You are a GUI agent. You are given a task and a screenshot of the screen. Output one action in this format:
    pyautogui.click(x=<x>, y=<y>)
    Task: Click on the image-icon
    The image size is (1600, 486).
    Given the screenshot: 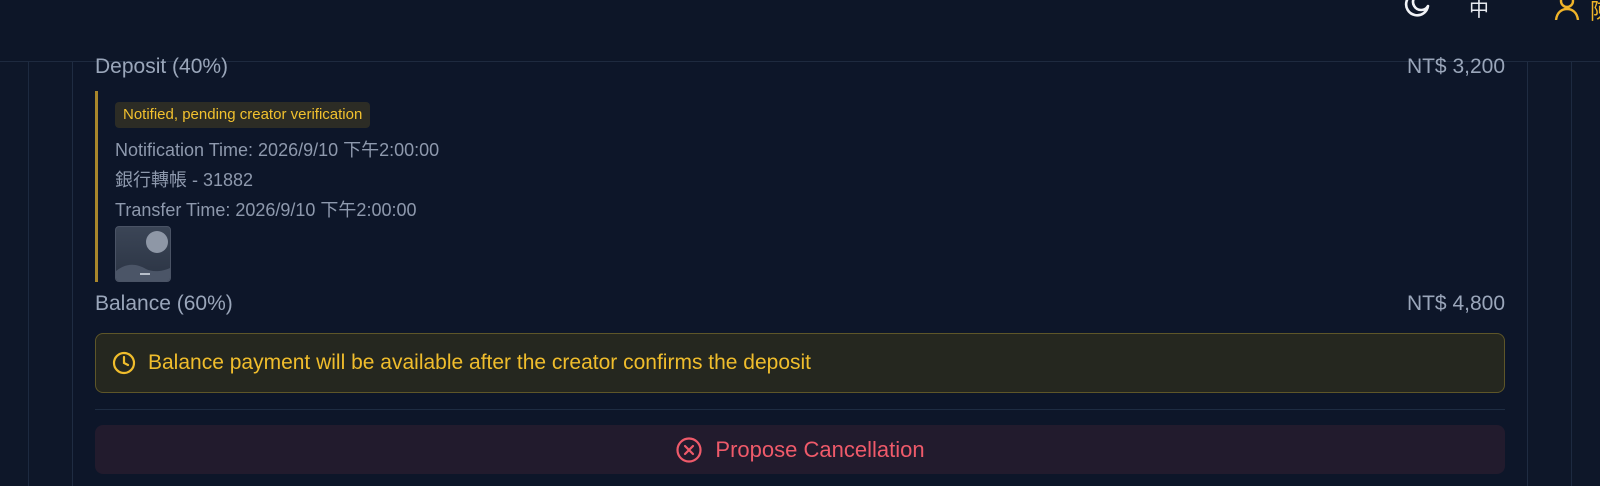 What is the action you would take?
    pyautogui.click(x=143, y=256)
    